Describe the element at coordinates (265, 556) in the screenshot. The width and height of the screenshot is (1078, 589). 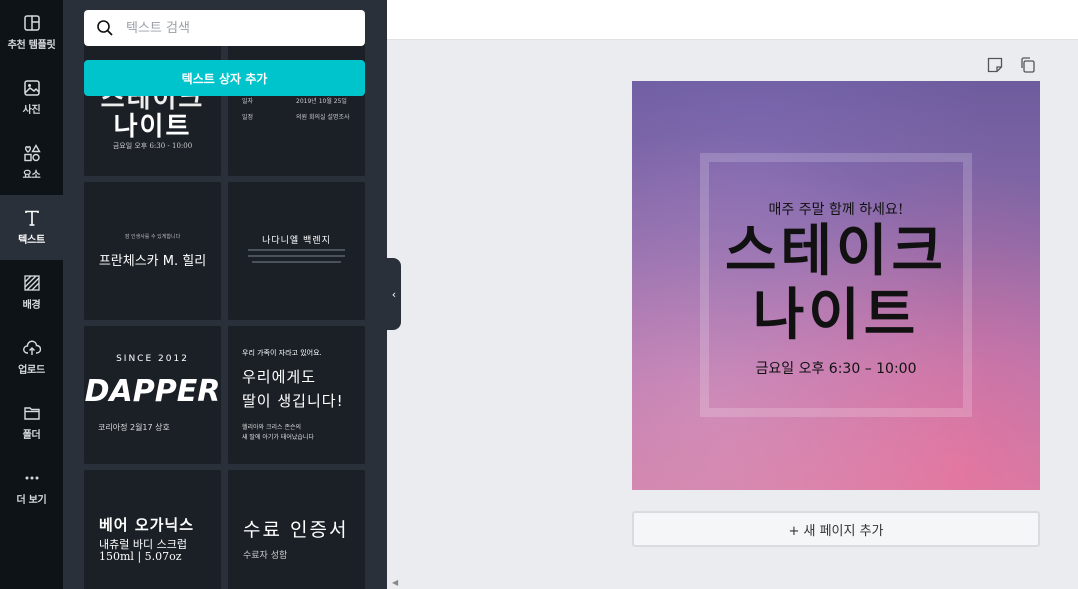
I see `template-text: 수료자 성함` at that location.